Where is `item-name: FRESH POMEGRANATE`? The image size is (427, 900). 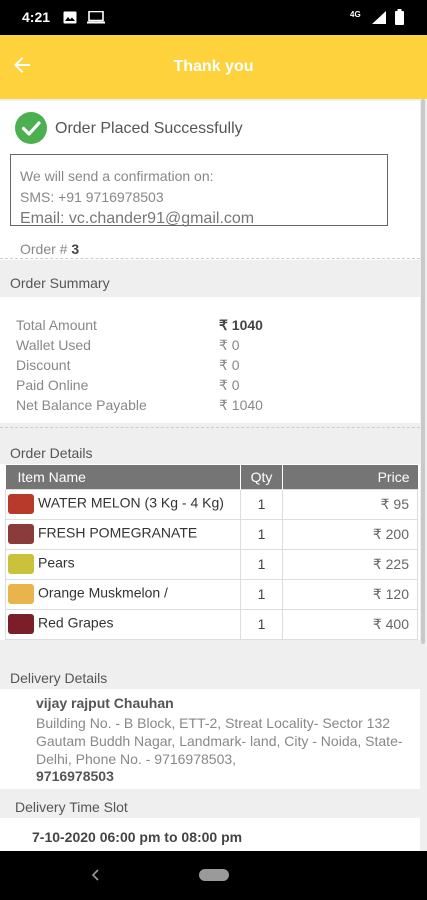
item-name: FRESH POMEGRANATE is located at coordinates (118, 532).